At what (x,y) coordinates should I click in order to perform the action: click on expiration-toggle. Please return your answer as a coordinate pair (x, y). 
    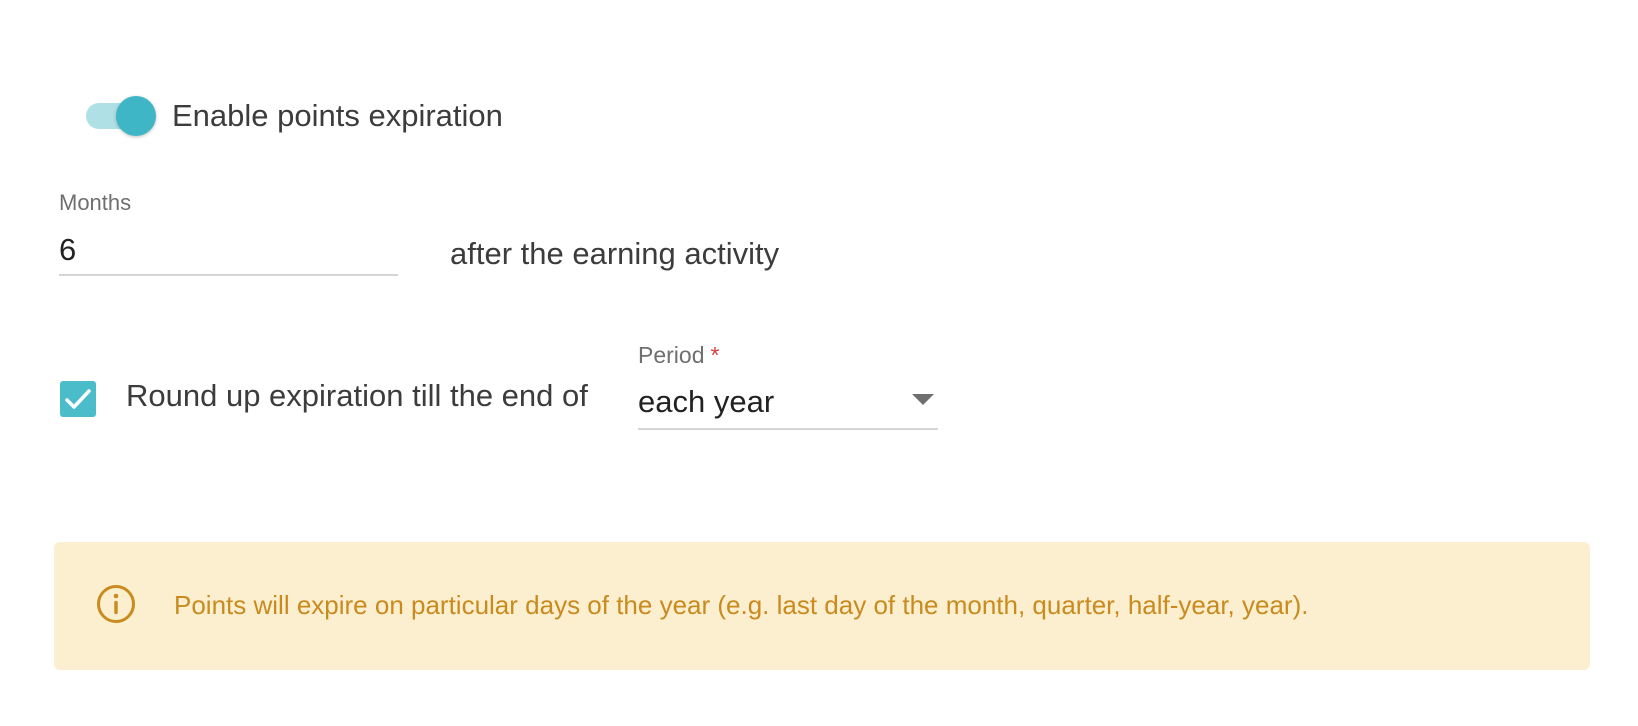
    Looking at the image, I should click on (122, 116).